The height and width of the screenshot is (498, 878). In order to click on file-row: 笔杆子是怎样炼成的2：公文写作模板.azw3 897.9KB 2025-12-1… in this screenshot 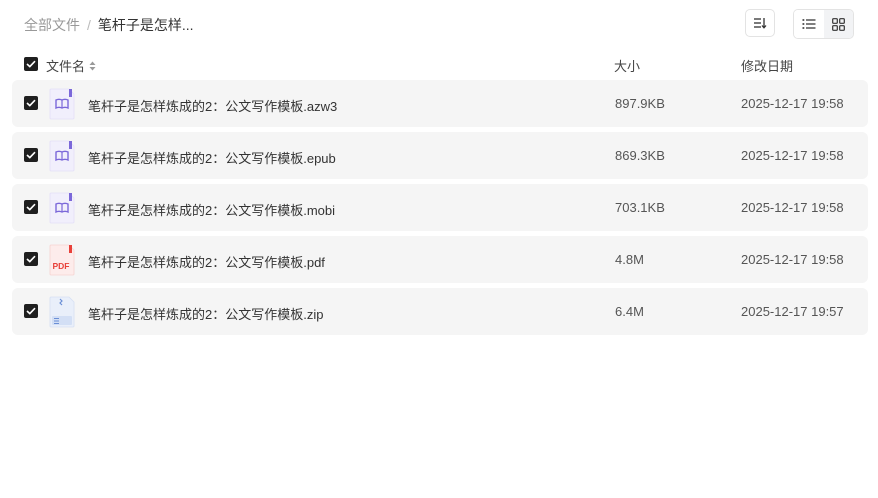, I will do `click(440, 103)`.